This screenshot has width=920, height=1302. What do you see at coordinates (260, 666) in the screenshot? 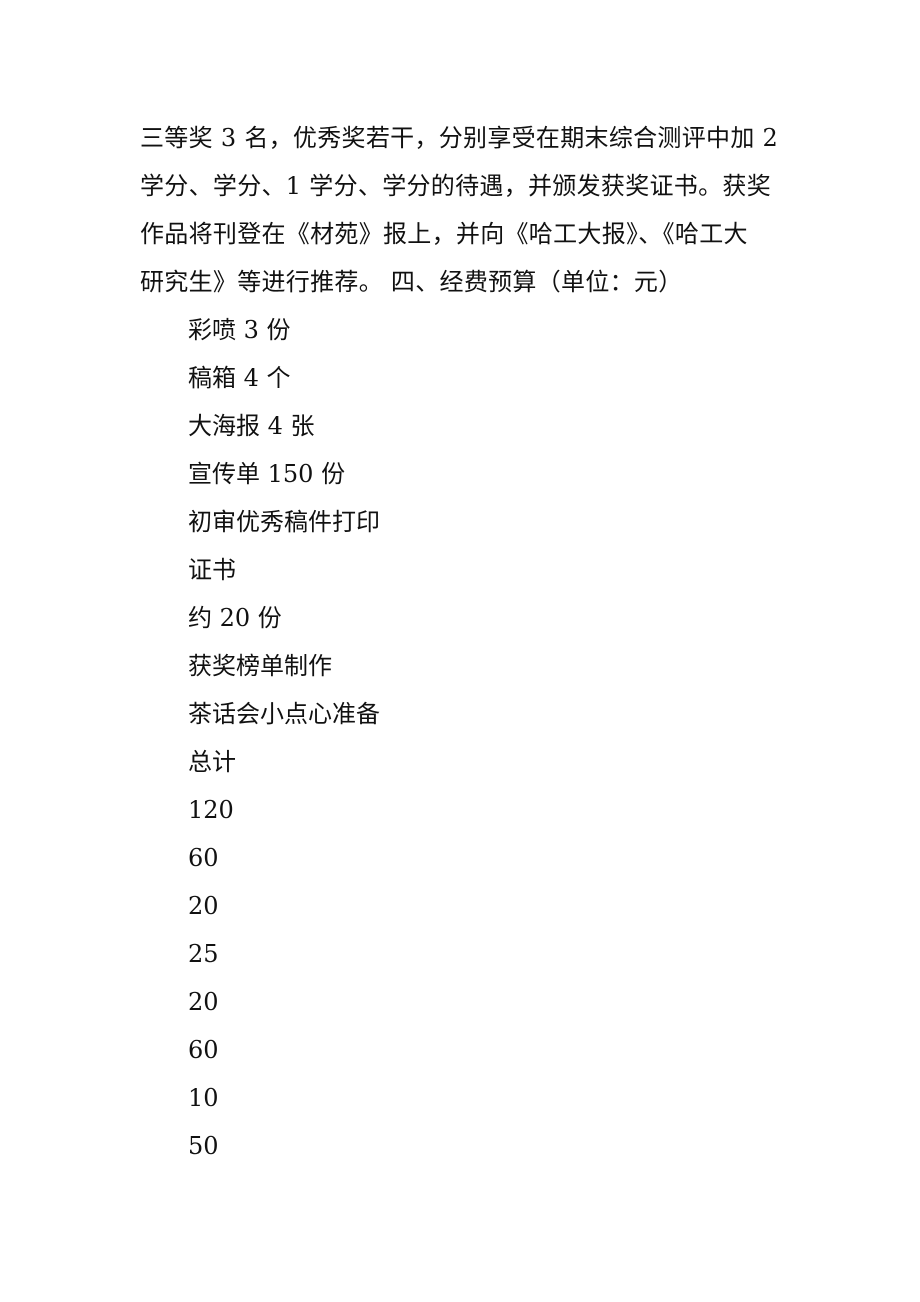
I see `budget-item: 获奖榜单制作` at bounding box center [260, 666].